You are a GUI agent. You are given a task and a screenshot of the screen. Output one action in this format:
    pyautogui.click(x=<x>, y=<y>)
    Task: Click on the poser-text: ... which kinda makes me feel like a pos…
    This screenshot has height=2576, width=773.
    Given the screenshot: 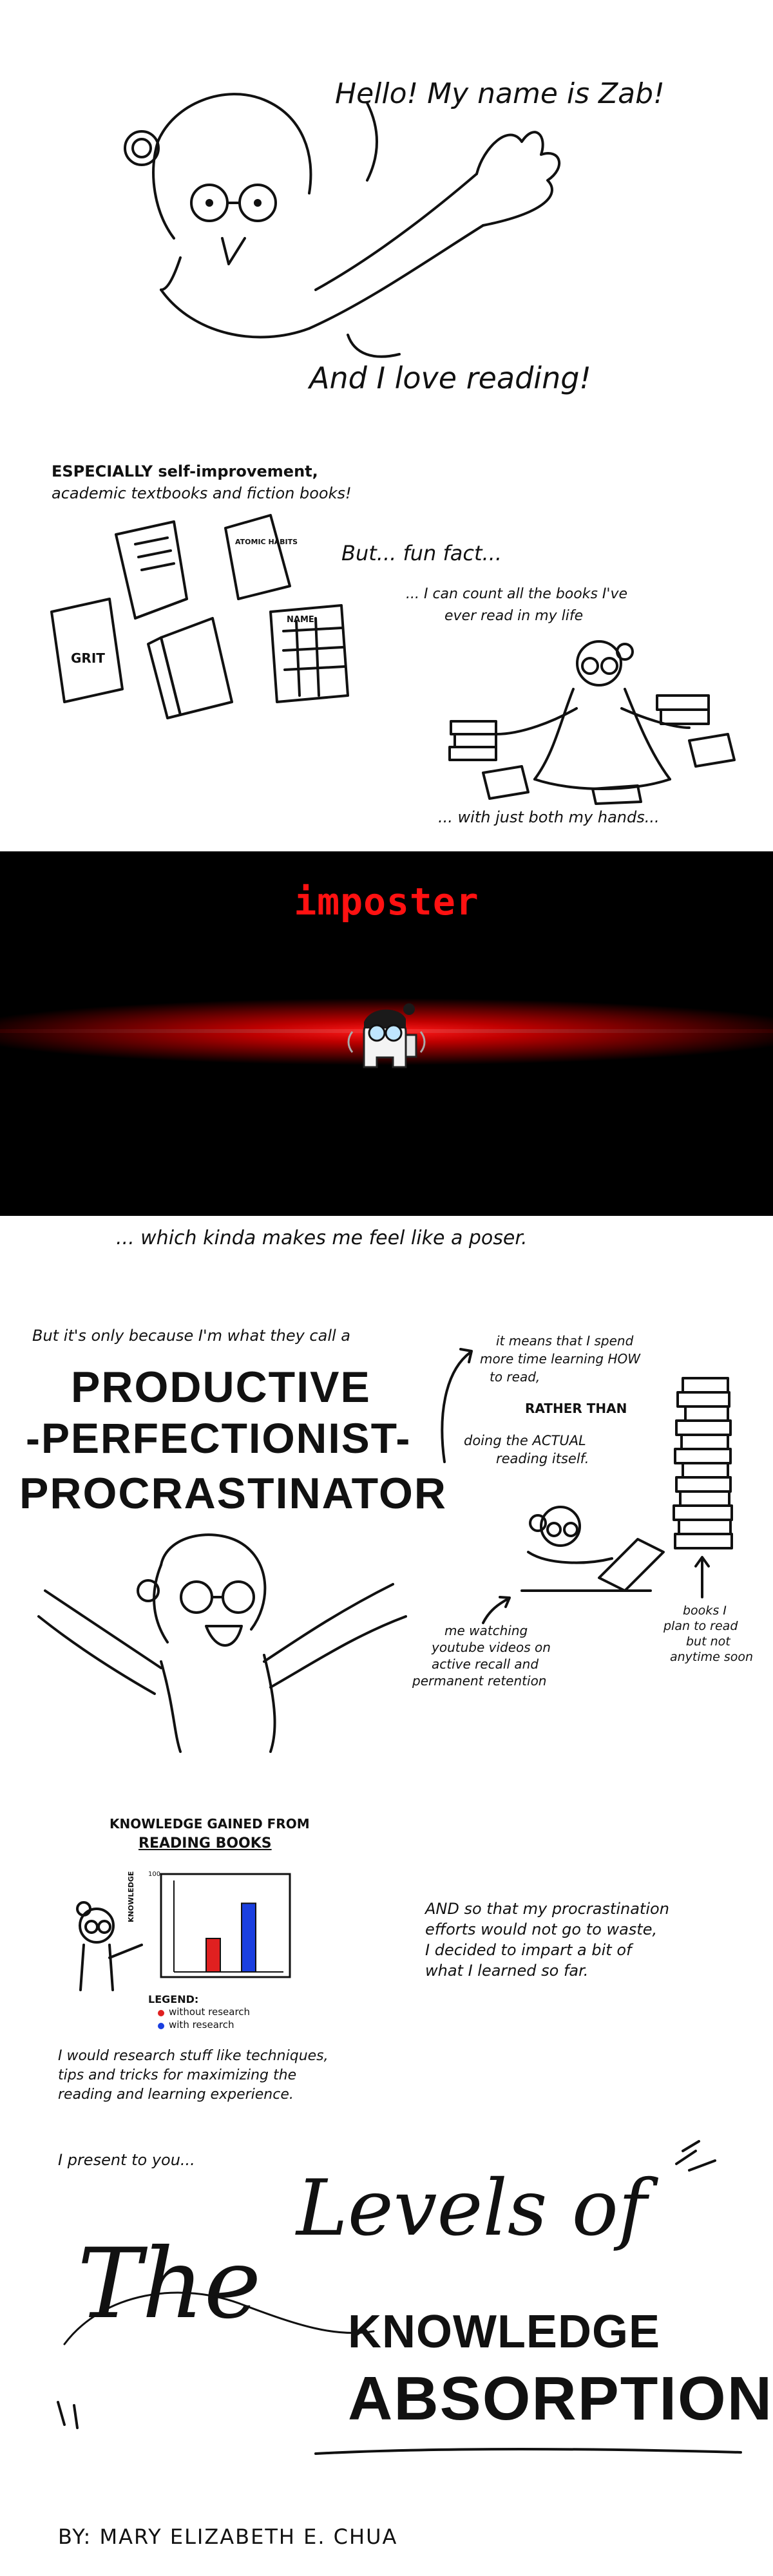 What is the action you would take?
    pyautogui.click(x=322, y=1238)
    